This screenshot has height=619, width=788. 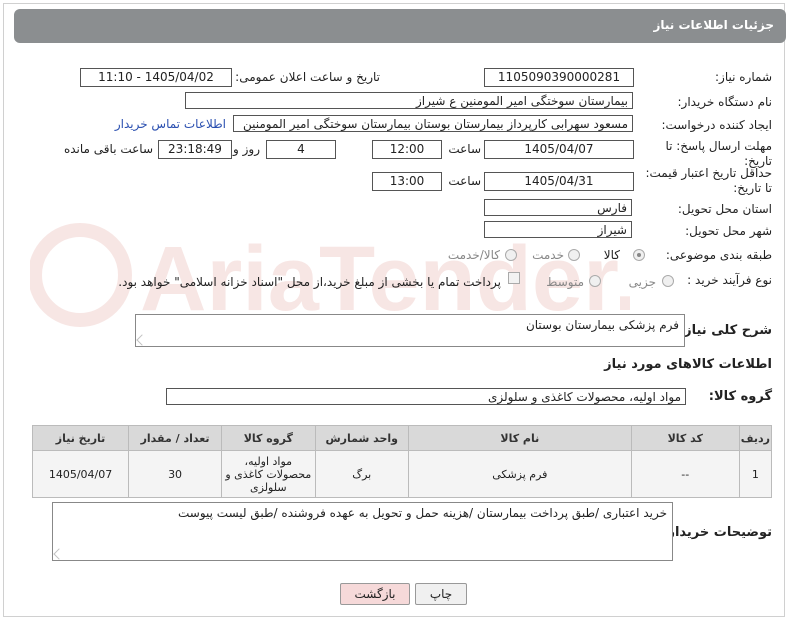 What do you see at coordinates (407, 181) in the screenshot?
I see `price-time-field: 13:00` at bounding box center [407, 181].